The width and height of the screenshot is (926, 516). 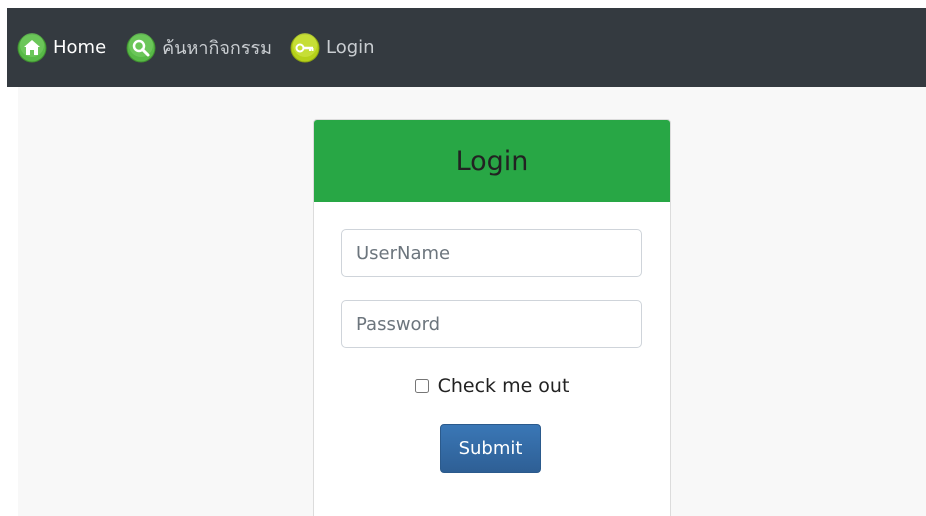 What do you see at coordinates (305, 47) in the screenshot?
I see `key-icon` at bounding box center [305, 47].